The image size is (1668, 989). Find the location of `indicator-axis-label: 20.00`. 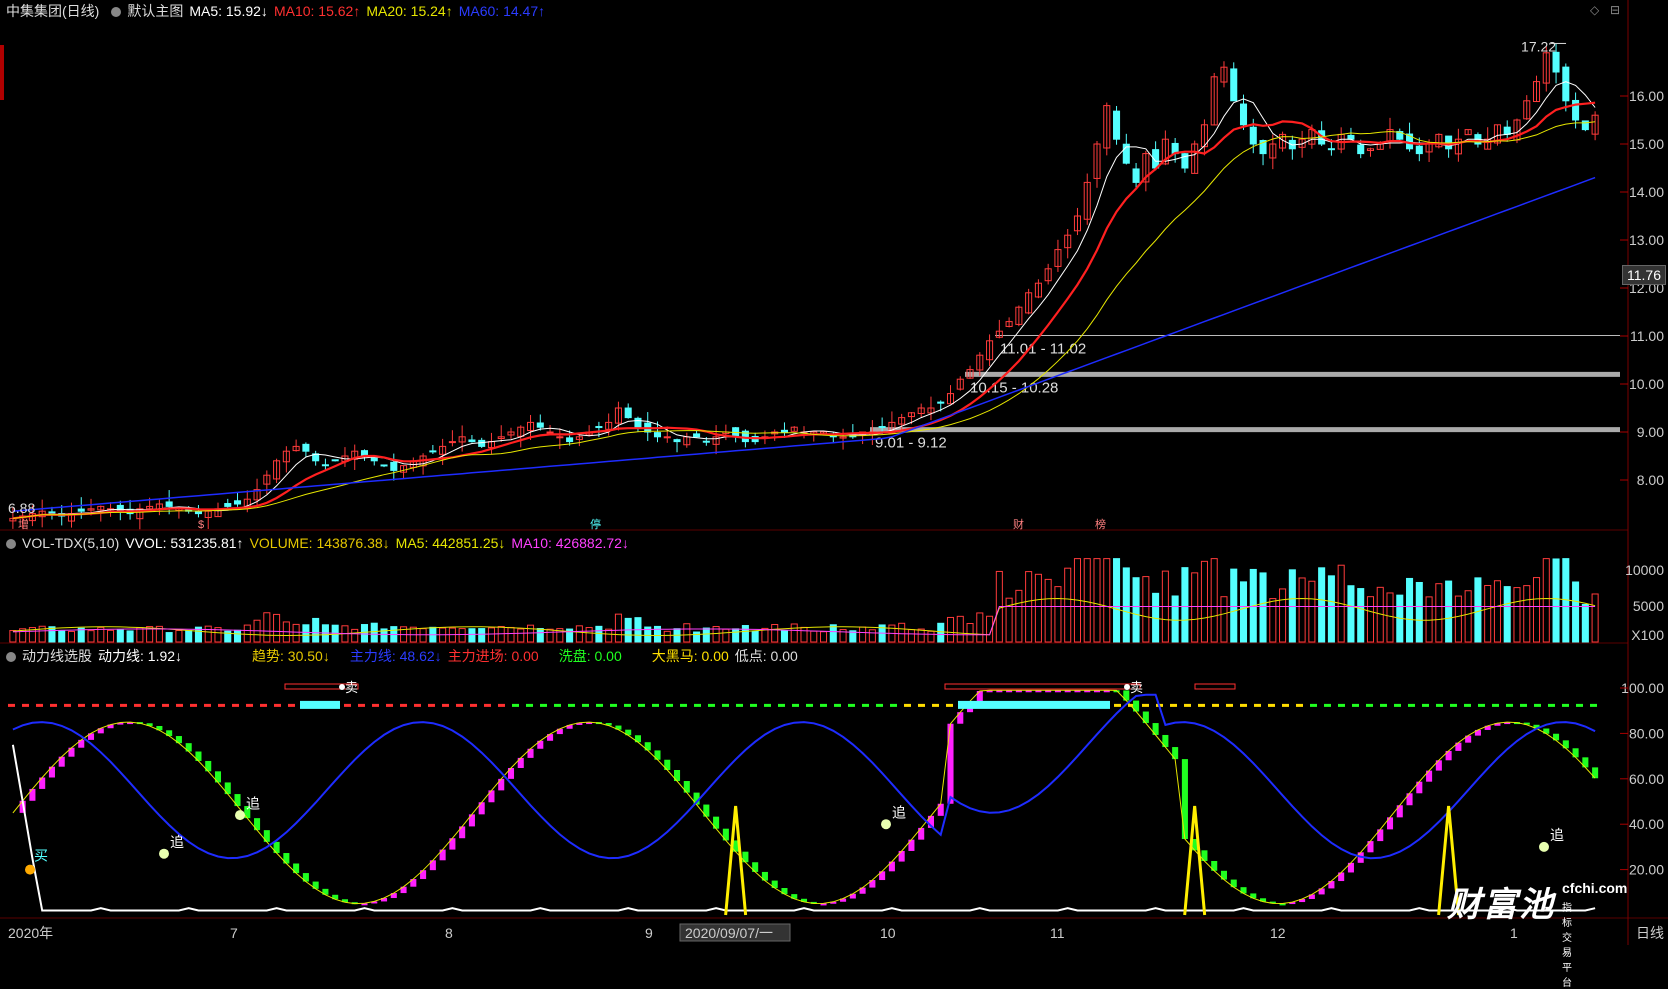

indicator-axis-label: 20.00 is located at coordinates (1646, 870).